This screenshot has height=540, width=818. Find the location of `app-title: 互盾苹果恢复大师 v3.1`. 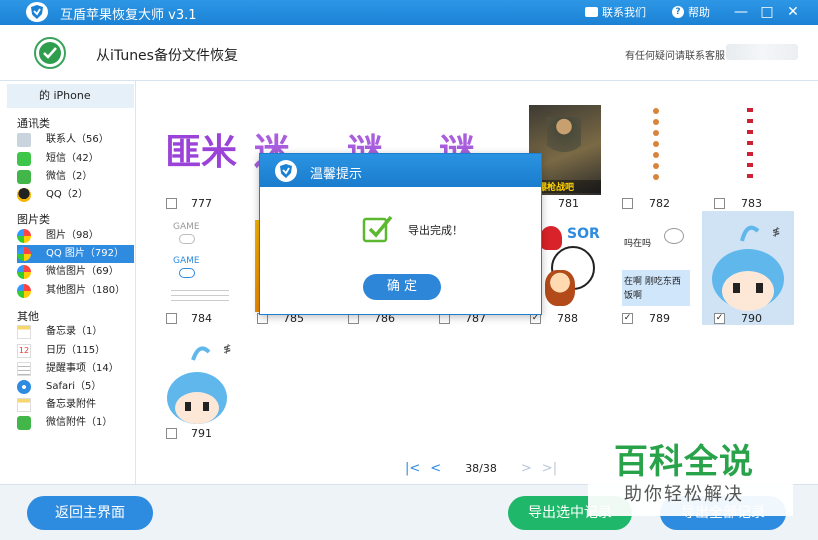

app-title: 互盾苹果恢复大师 v3.1 is located at coordinates (128, 15).